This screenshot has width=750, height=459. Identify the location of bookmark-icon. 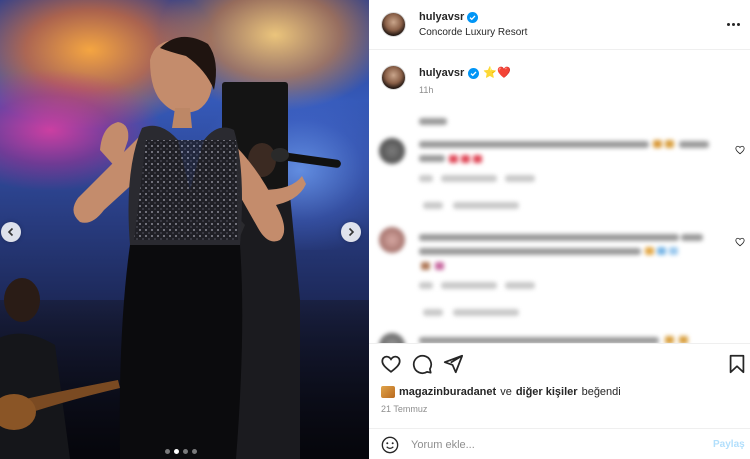
(737, 364).